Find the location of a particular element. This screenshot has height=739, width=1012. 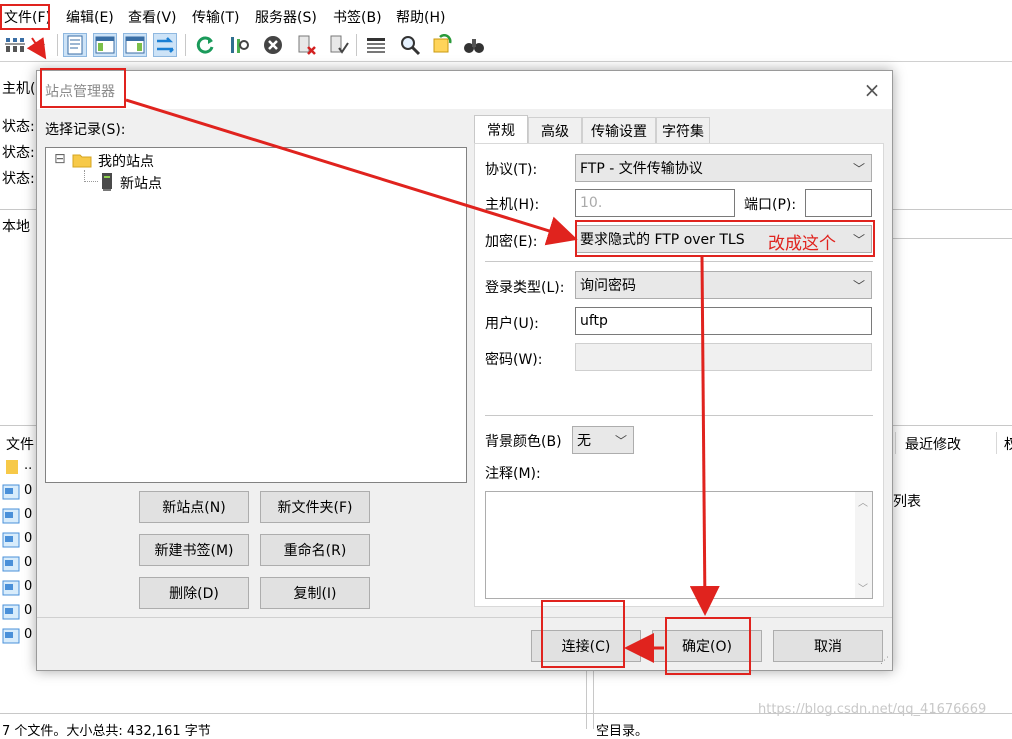

host-value: 10. is located at coordinates (591, 203).